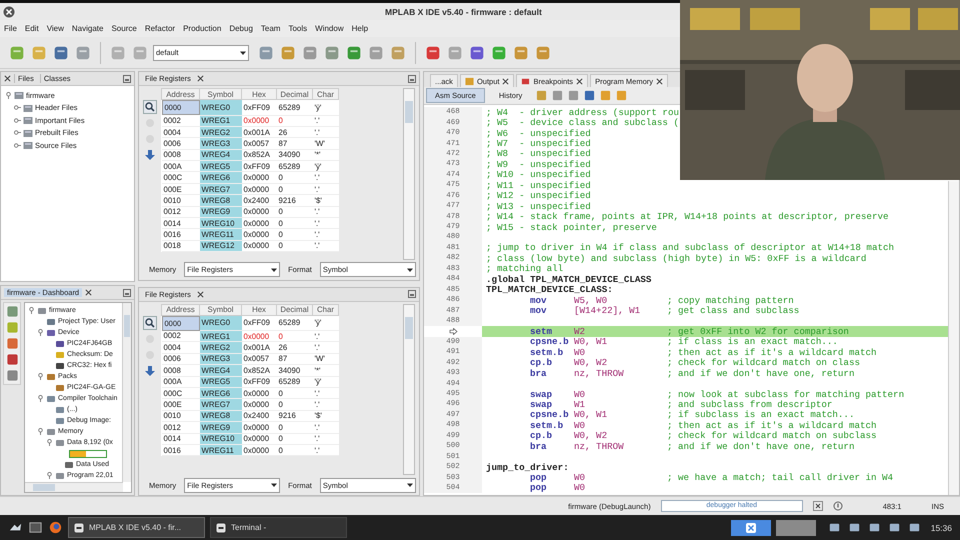 The width and height of the screenshot is (960, 540). Describe the element at coordinates (772, 436) in the screenshot. I see `code-comment: ; check for wildcard match on subclass` at that location.